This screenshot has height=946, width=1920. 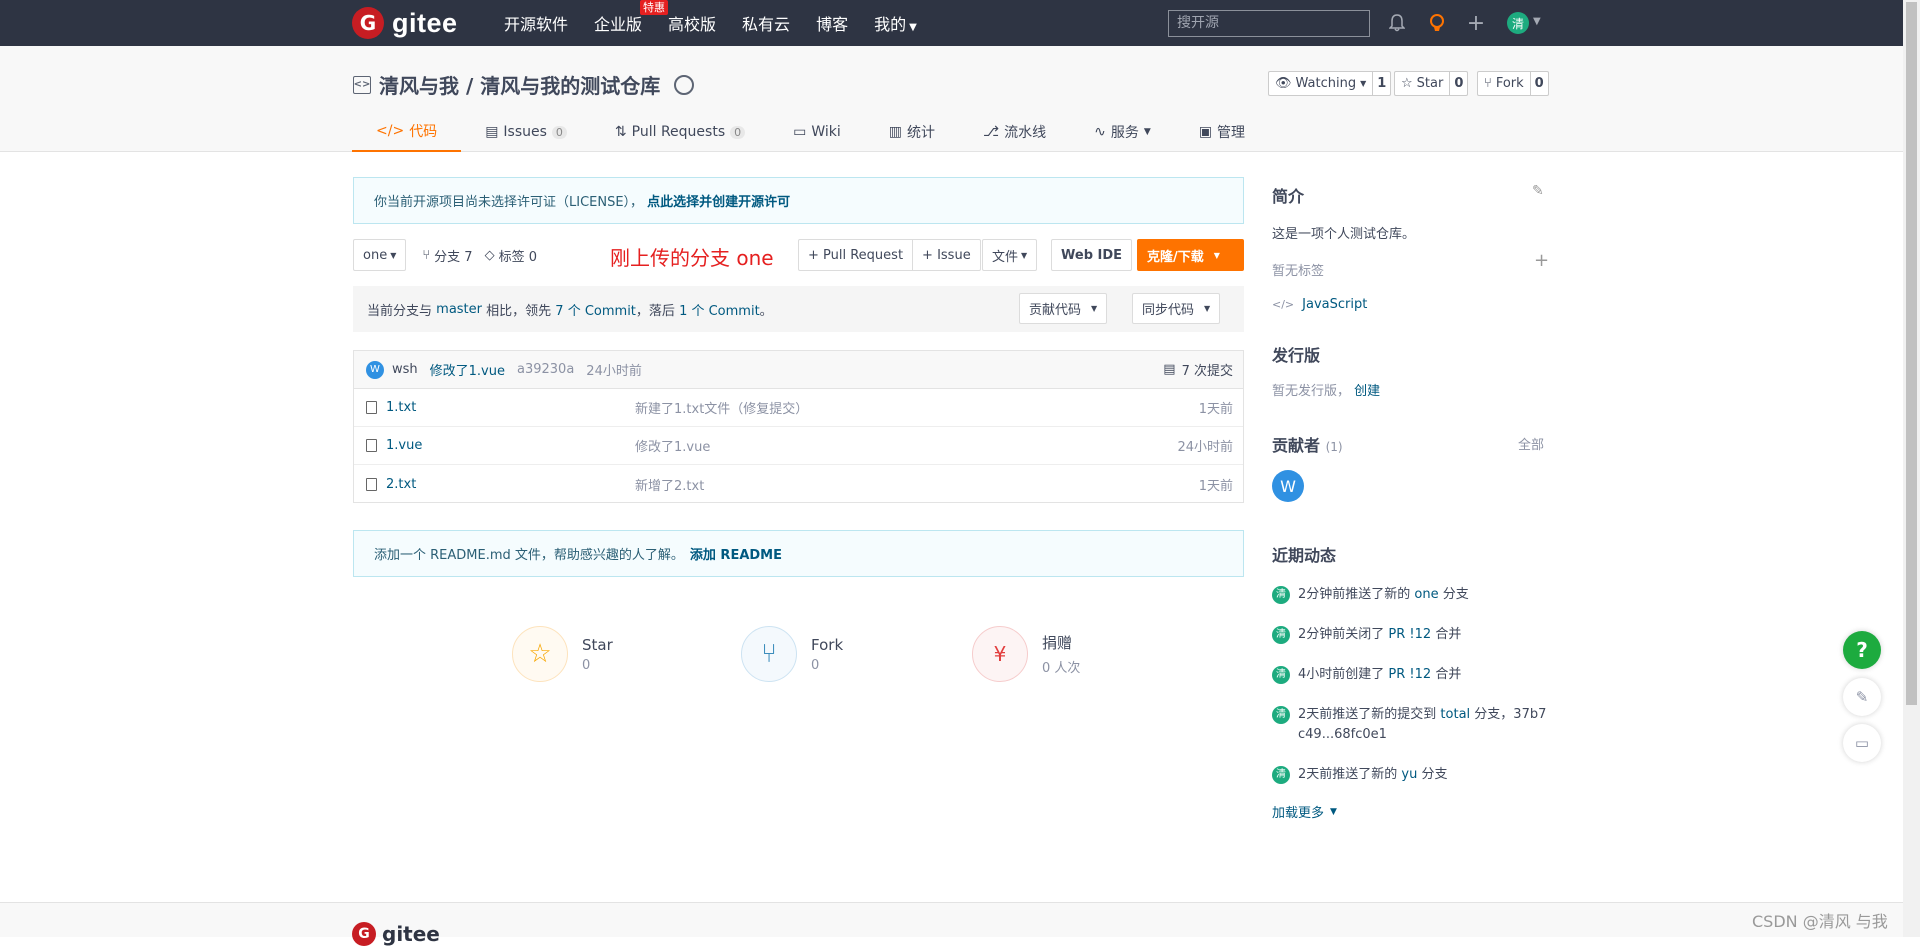 I want to click on chart-icon: ▥, so click(x=895, y=132).